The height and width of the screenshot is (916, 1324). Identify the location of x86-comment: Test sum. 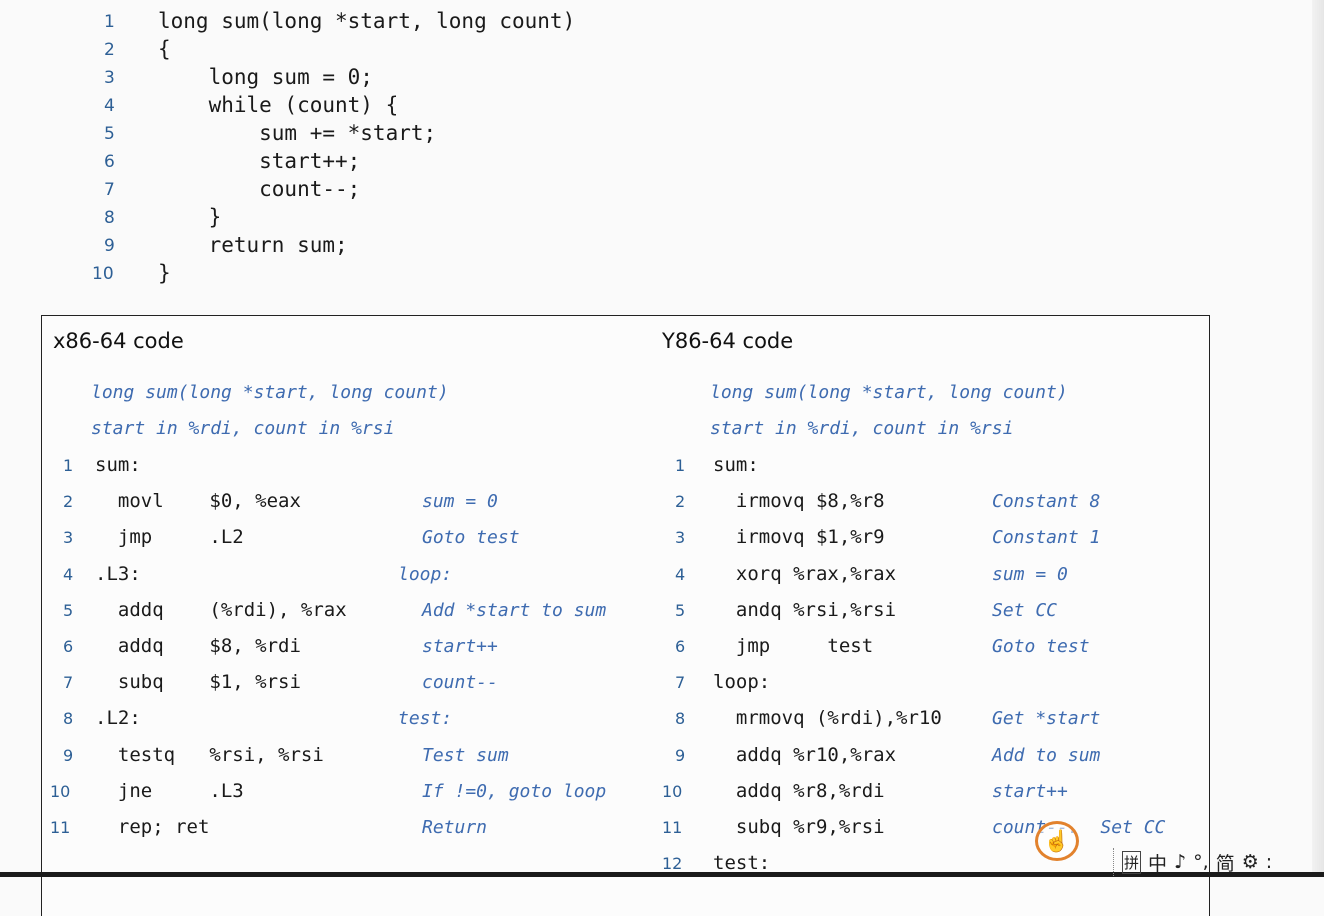
(465, 755).